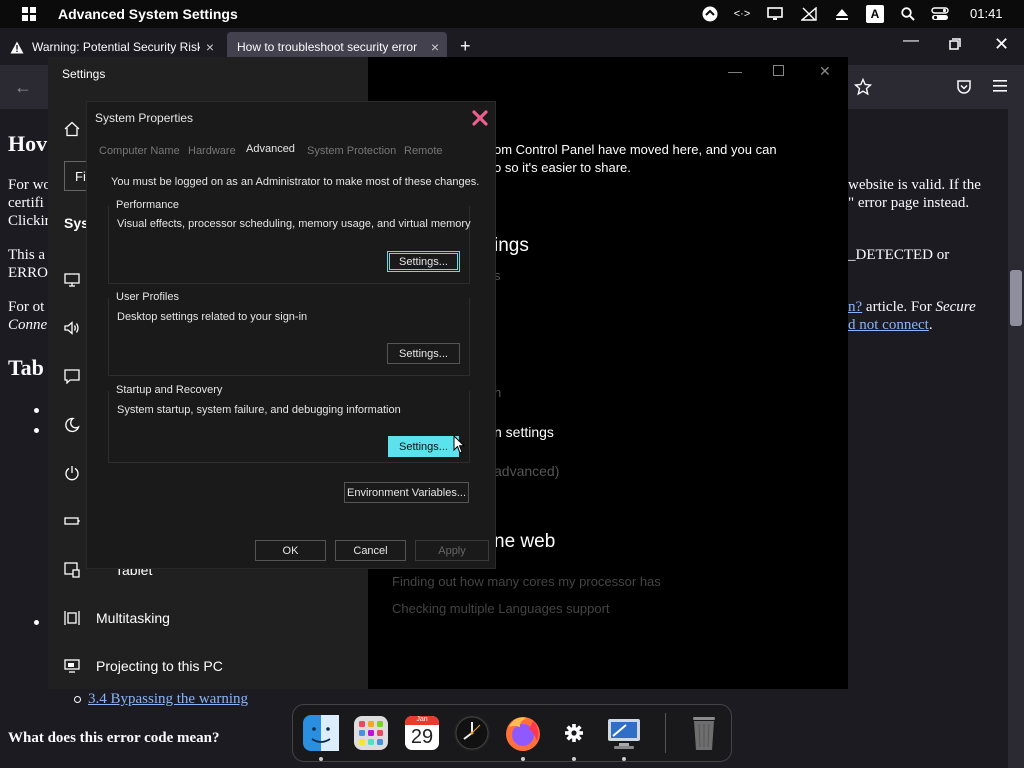 This screenshot has height=768, width=1024. Describe the element at coordinates (72, 129) in the screenshot. I see `home-icon` at that location.